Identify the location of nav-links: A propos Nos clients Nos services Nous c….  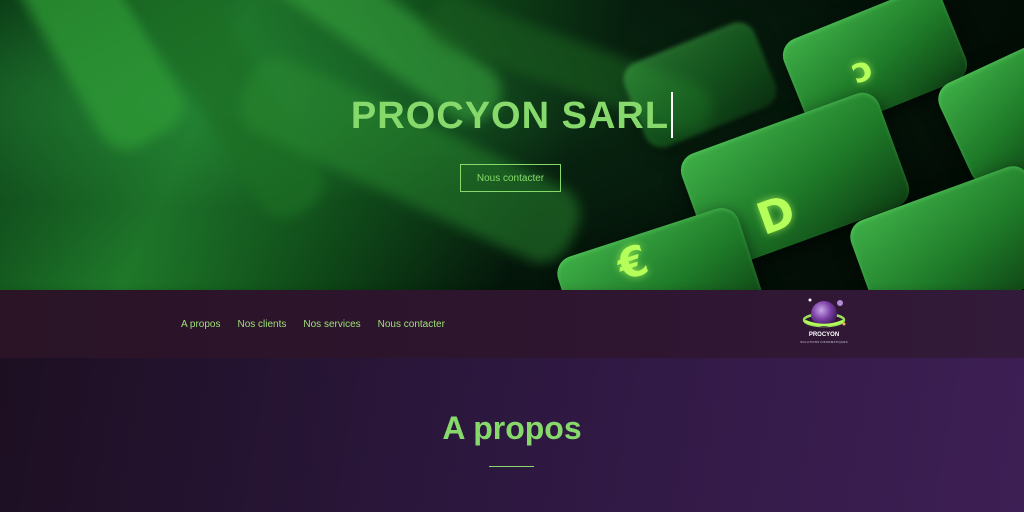
(313, 324).